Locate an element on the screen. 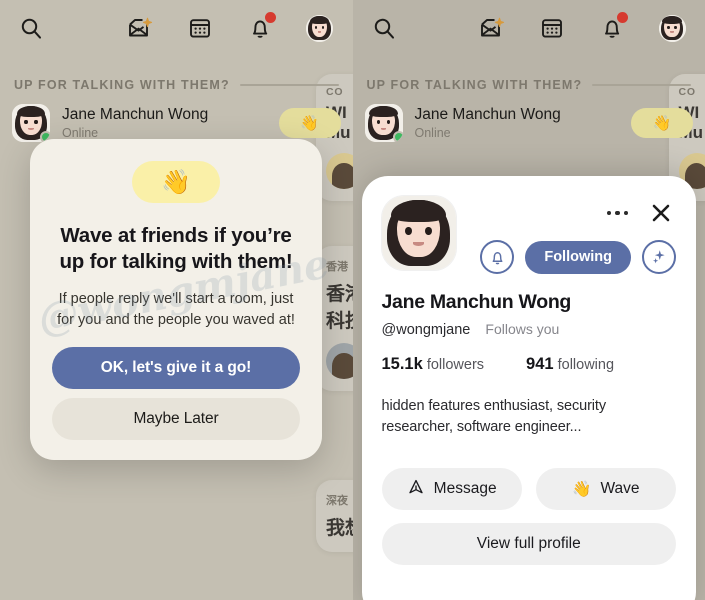 Image resolution: width=705 pixels, height=600 pixels. more-options-icon is located at coordinates (617, 213).